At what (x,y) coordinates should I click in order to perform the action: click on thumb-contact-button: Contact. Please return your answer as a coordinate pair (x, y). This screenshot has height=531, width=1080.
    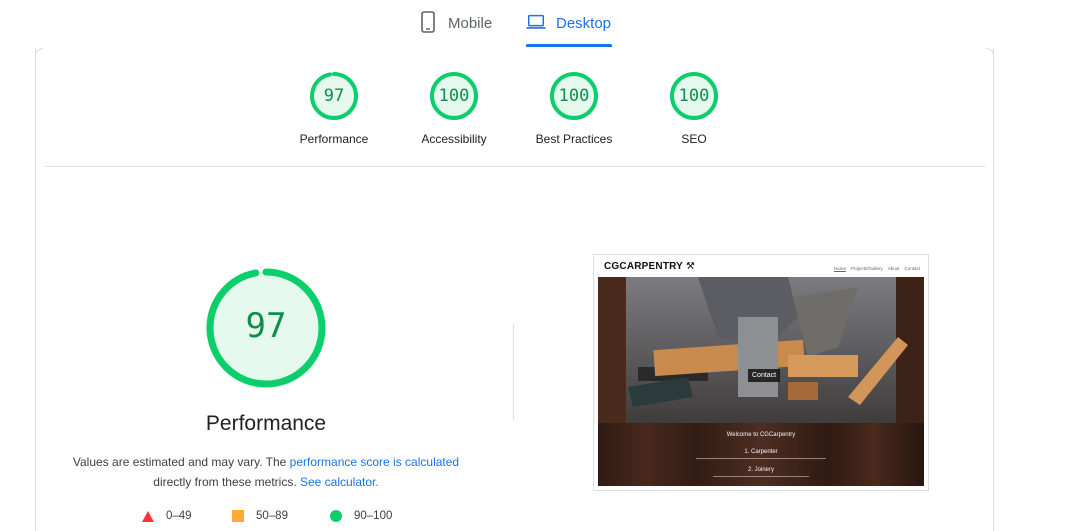
    Looking at the image, I should click on (764, 375).